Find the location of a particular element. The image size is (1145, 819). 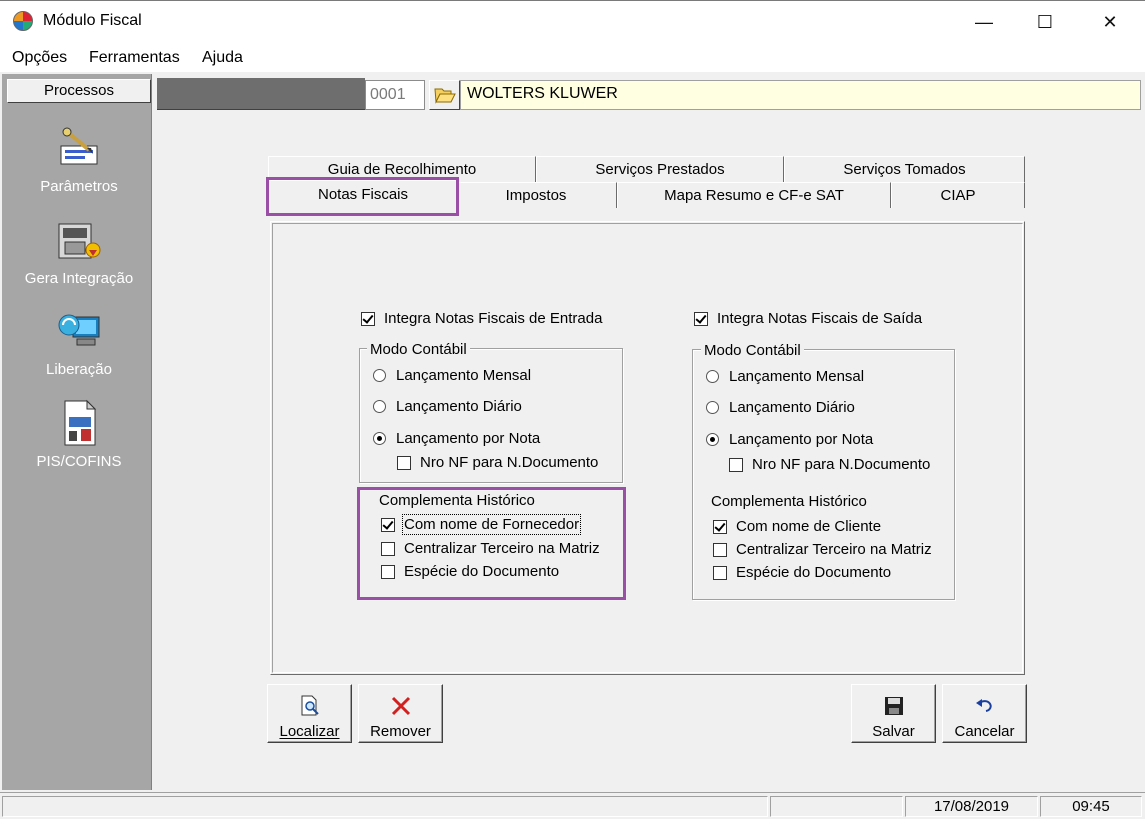

entrada-radio-por-nota: Lançamento por Nota is located at coordinates (456, 438).